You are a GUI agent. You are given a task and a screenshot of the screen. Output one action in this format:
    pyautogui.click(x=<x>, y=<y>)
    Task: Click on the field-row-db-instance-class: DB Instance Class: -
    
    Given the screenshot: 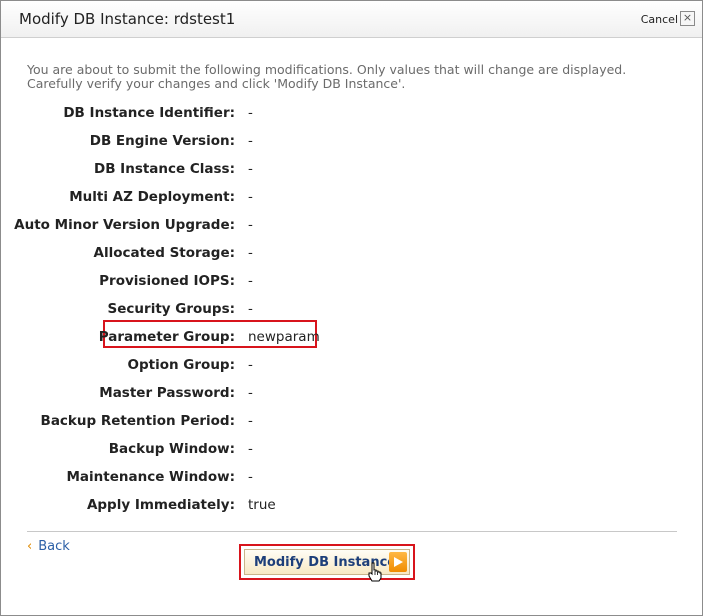 What is the action you would take?
    pyautogui.click(x=351, y=171)
    